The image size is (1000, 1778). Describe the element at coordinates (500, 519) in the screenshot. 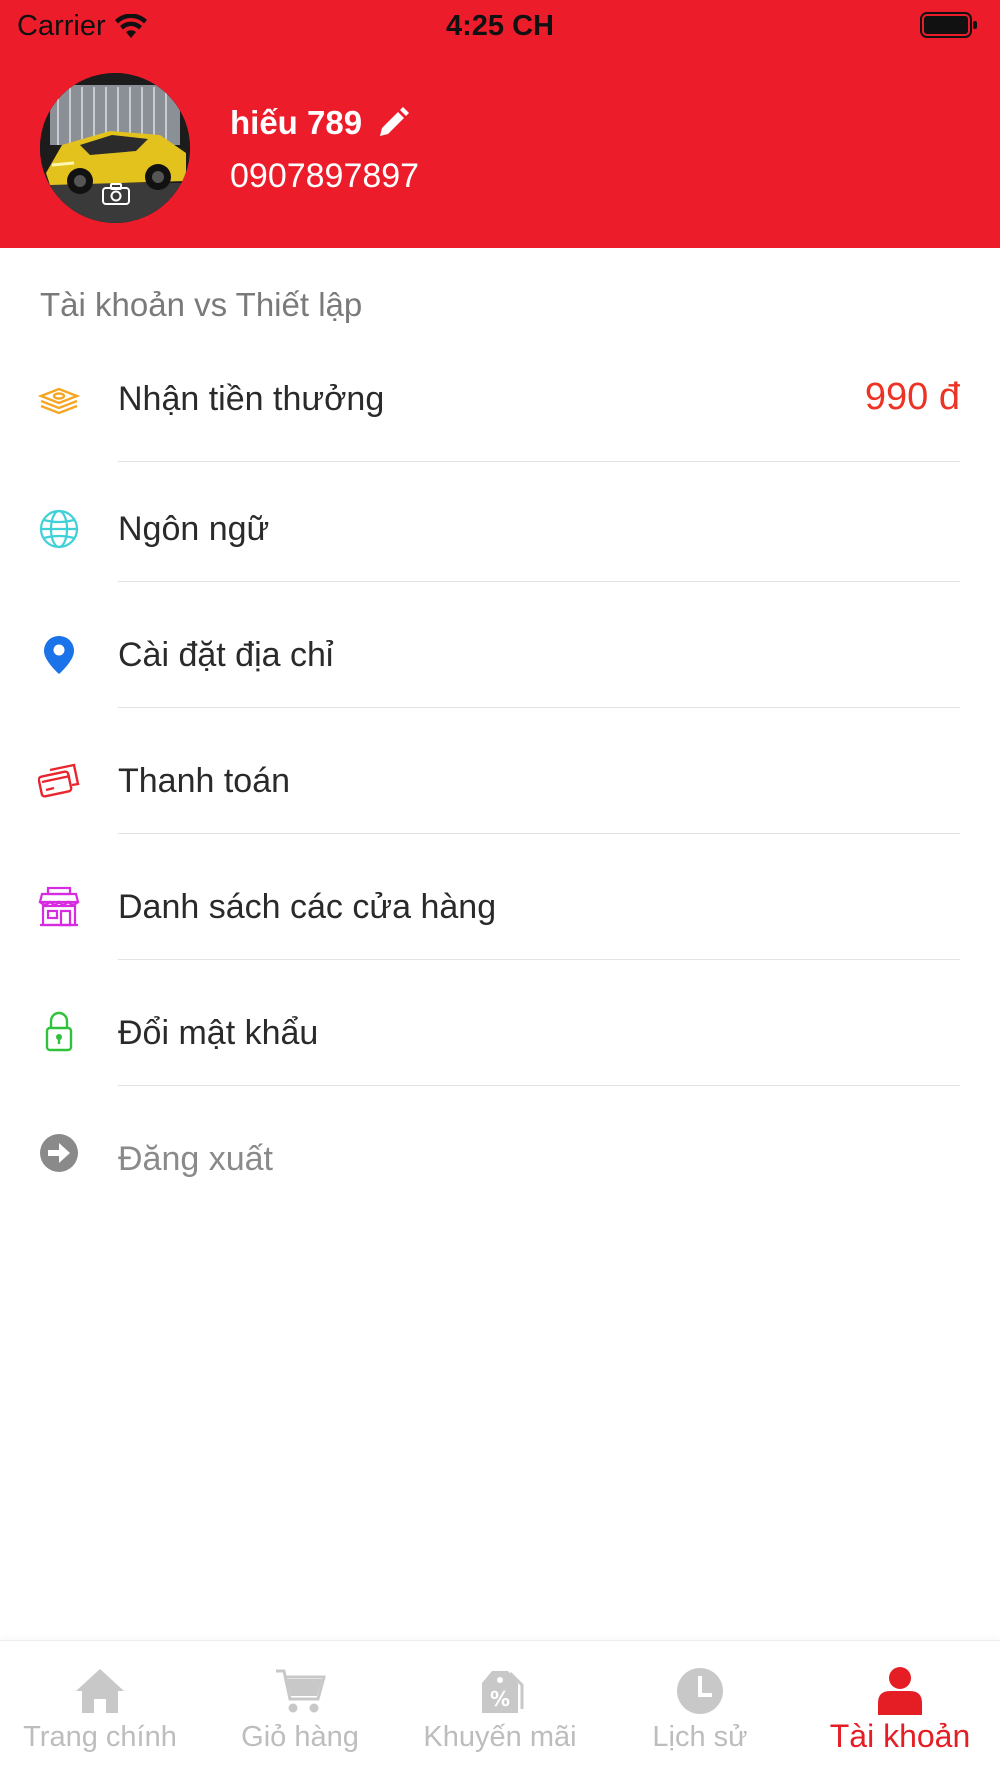

I see `settings-item-language: Ngôn ngữ` at that location.